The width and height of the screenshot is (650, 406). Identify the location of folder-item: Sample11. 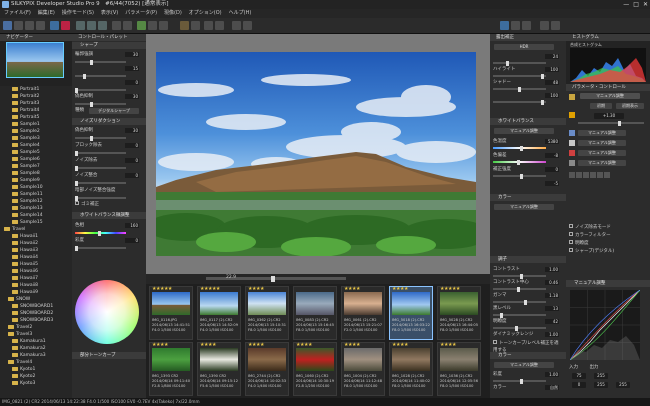
(36, 194).